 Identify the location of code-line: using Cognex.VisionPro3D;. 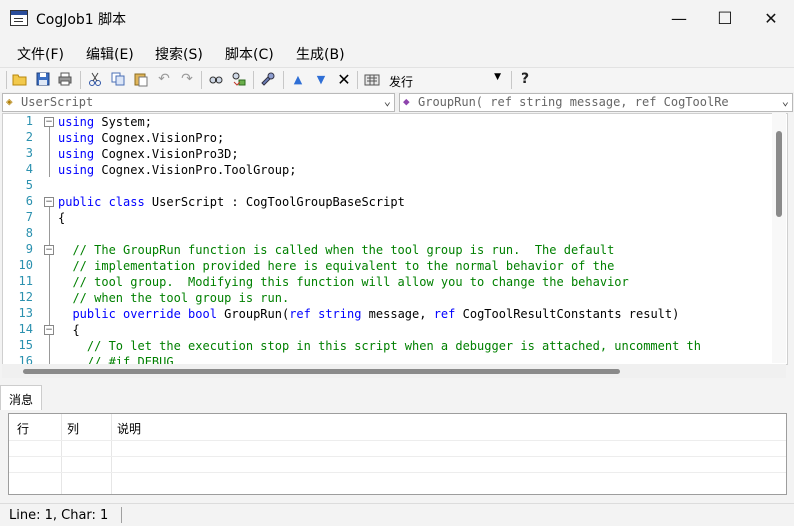
(148, 154).